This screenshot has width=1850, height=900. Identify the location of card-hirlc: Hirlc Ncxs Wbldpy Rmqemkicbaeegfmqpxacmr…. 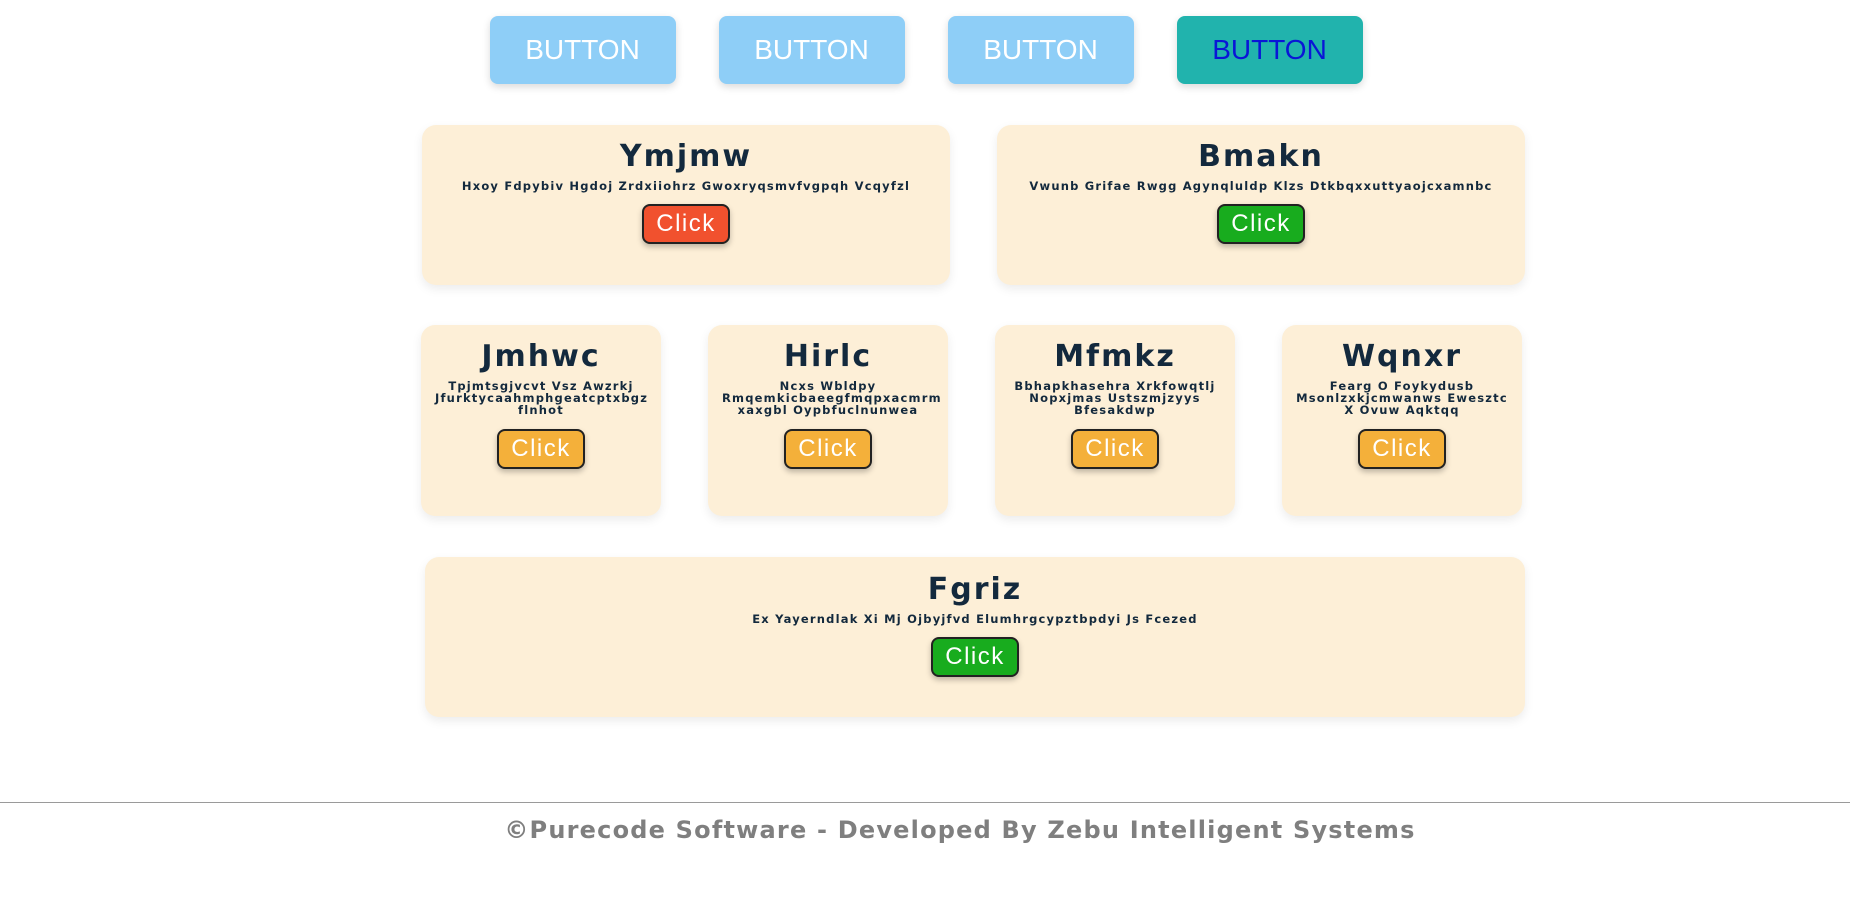
(828, 420).